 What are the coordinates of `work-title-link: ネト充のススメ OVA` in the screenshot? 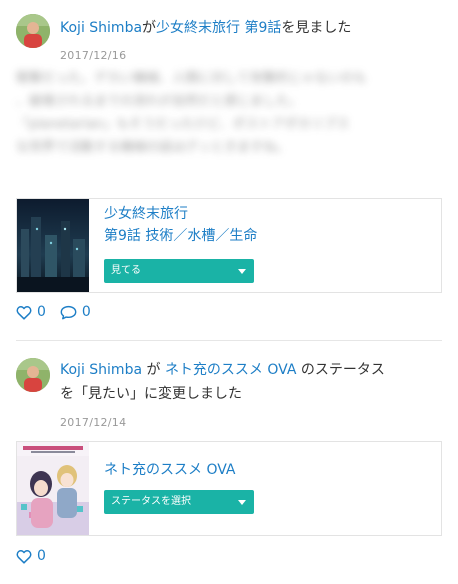 It's located at (169, 470).